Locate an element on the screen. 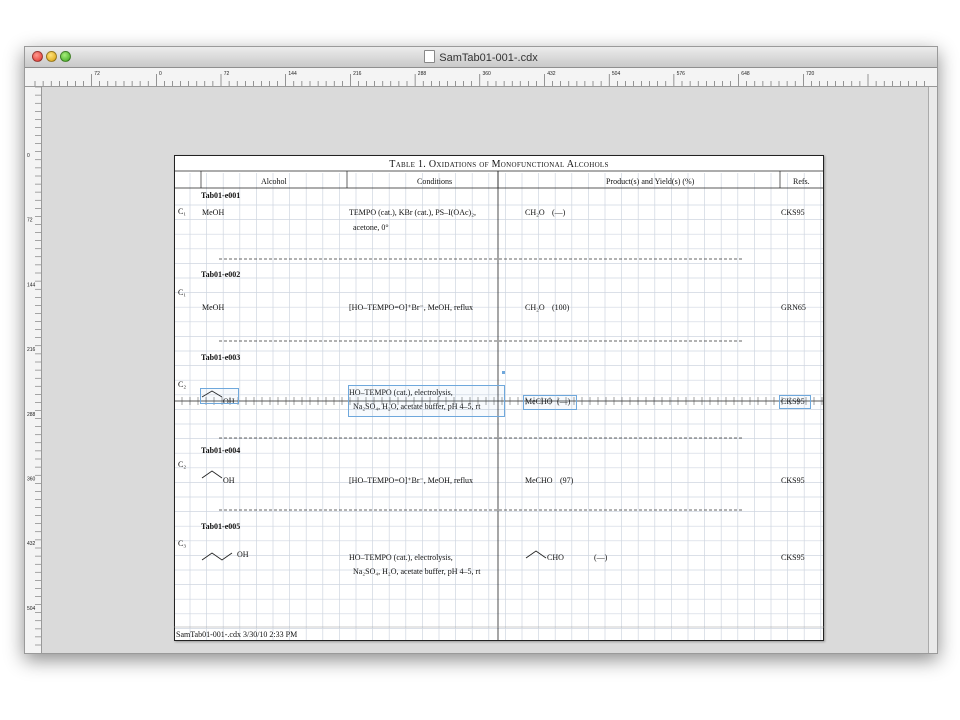  horizontal-ruler: 72 0 72 144 216 288 360 432 504 576 648 720 is located at coordinates (481, 77).